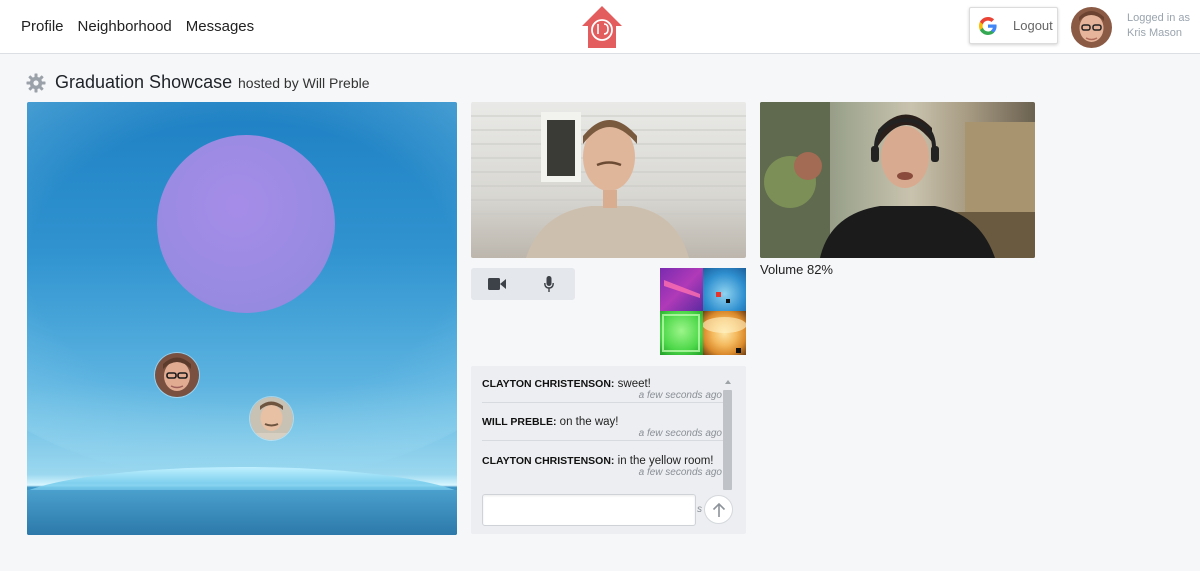 The image size is (1200, 571). I want to click on media-controls, so click(523, 284).